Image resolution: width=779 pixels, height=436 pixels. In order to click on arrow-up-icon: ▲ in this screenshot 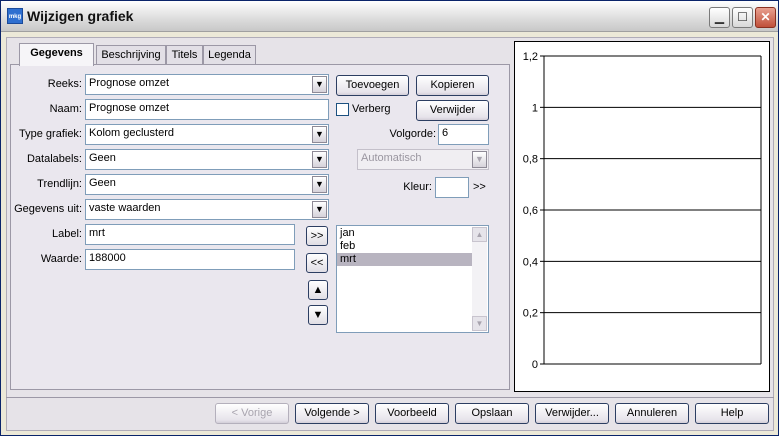, I will do `click(318, 290)`.